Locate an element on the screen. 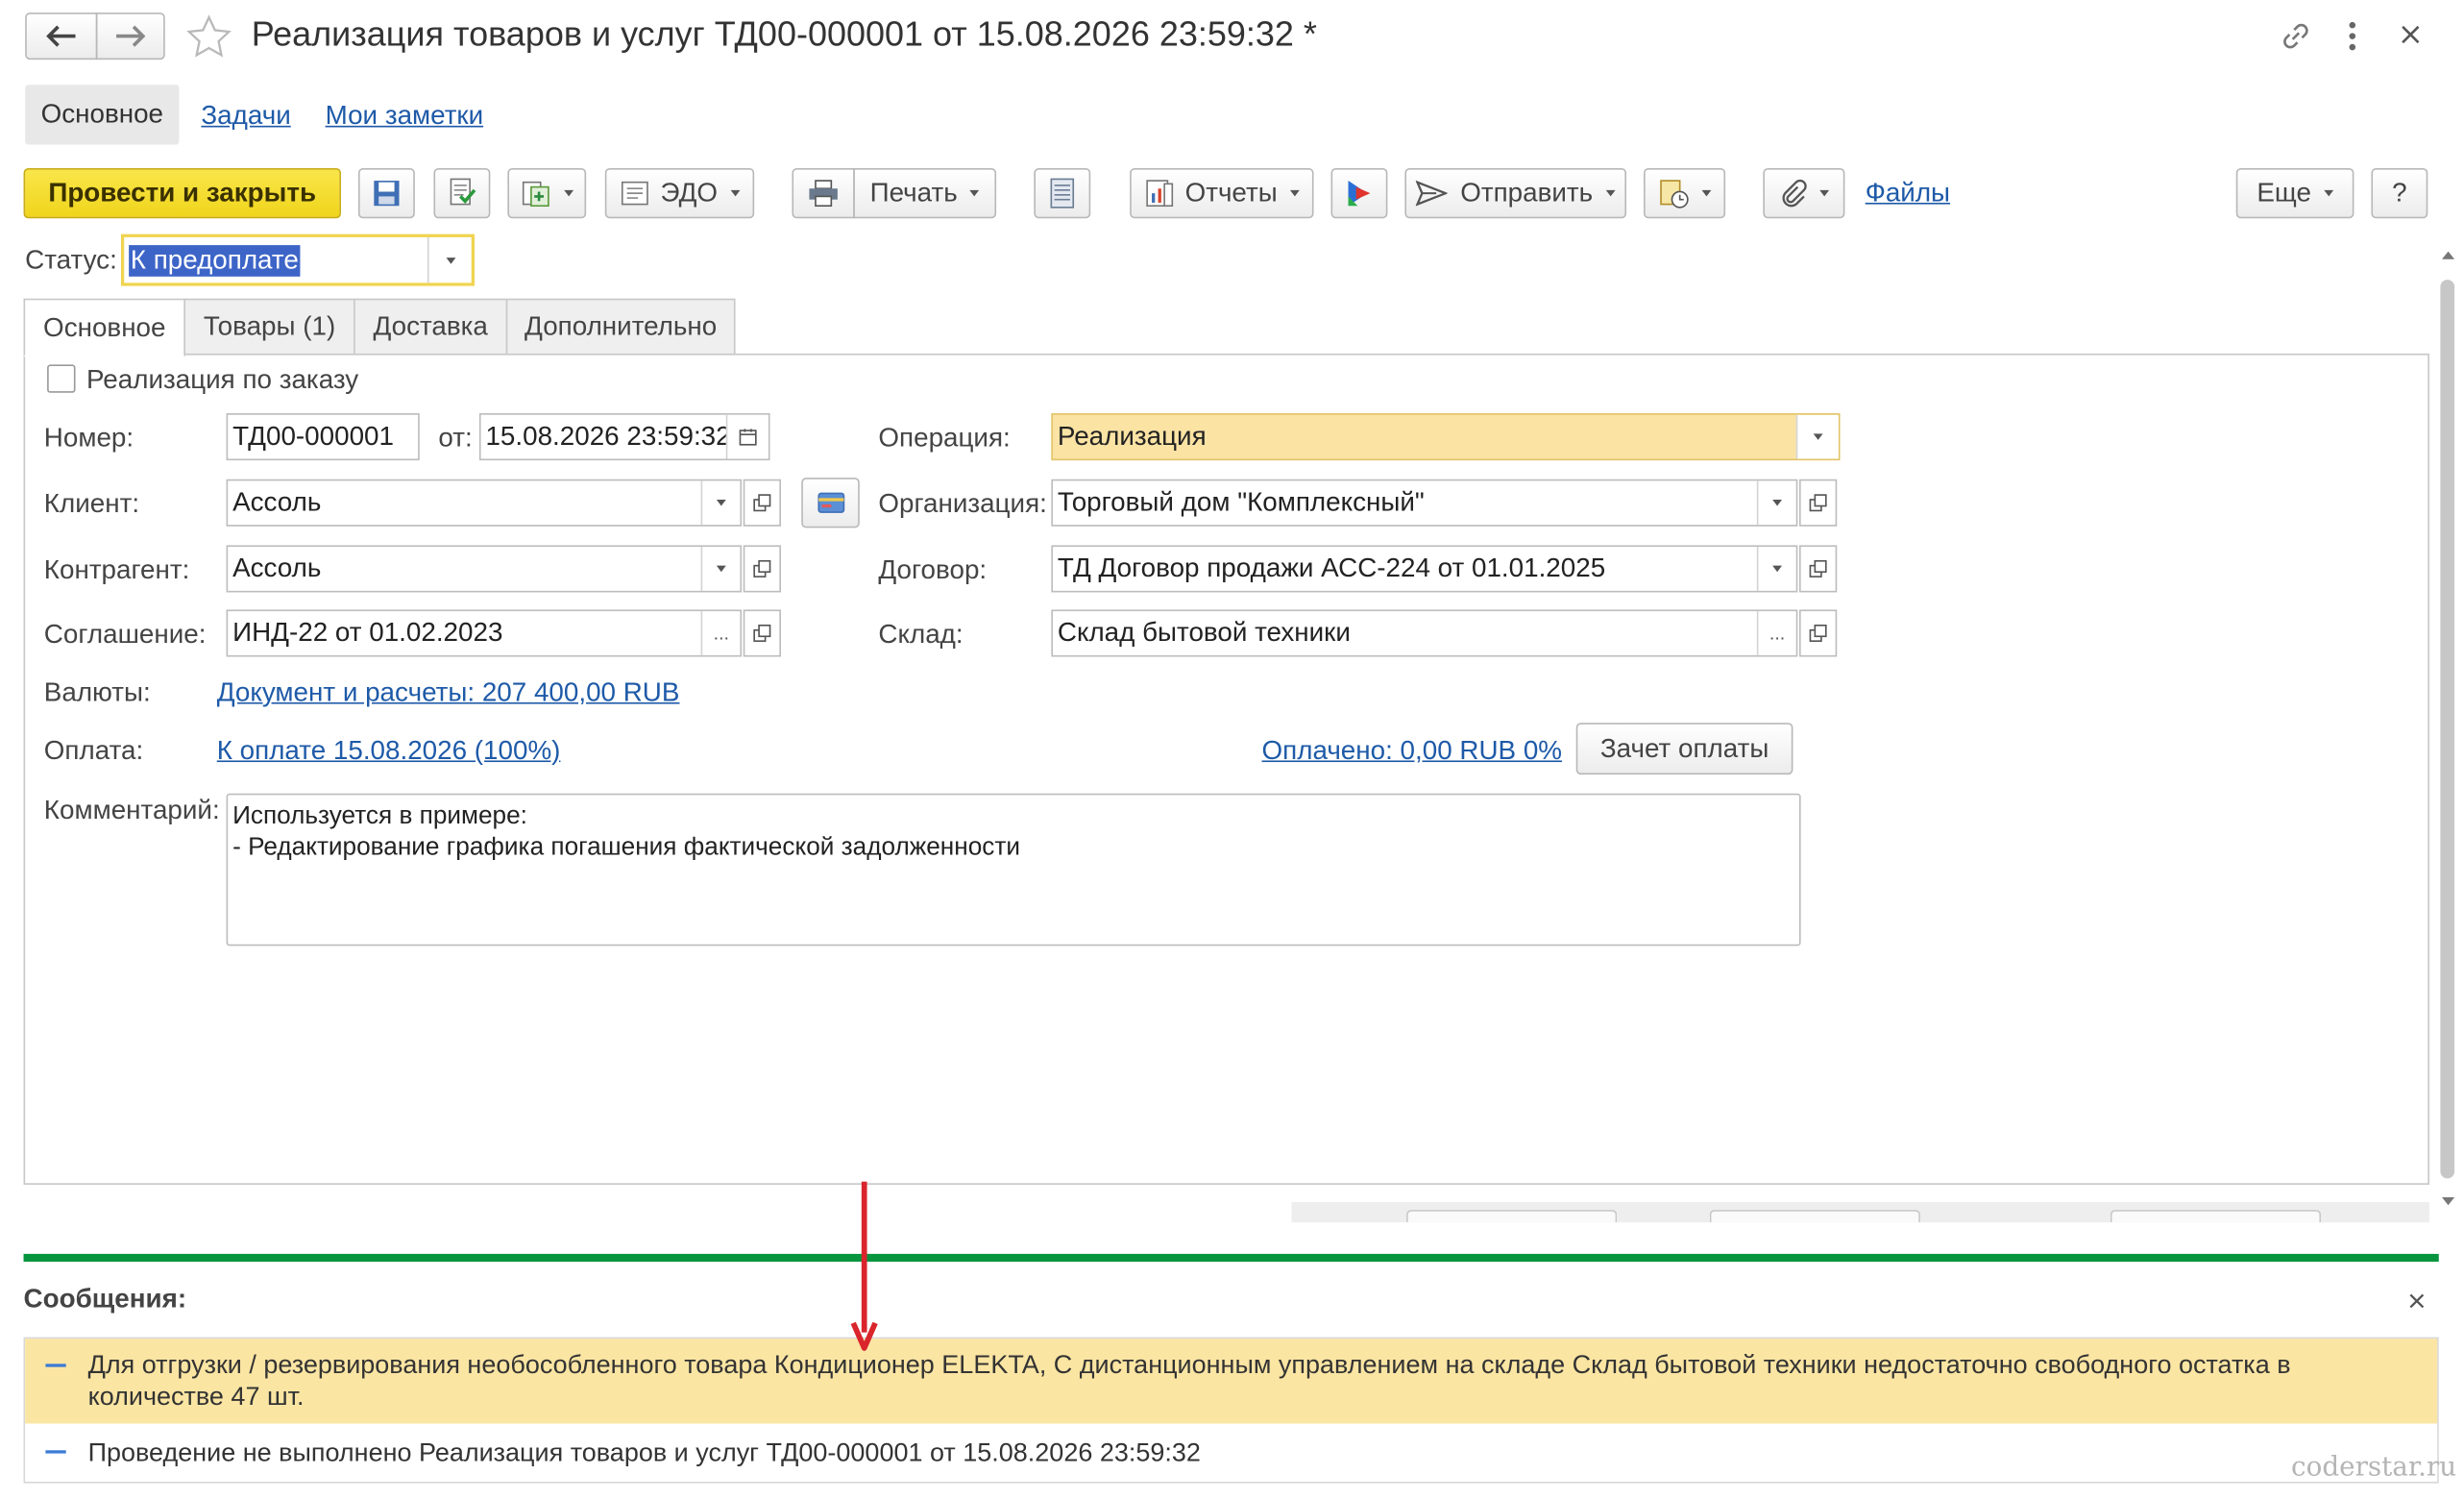  send-button: Отправить is located at coordinates (1516, 193).